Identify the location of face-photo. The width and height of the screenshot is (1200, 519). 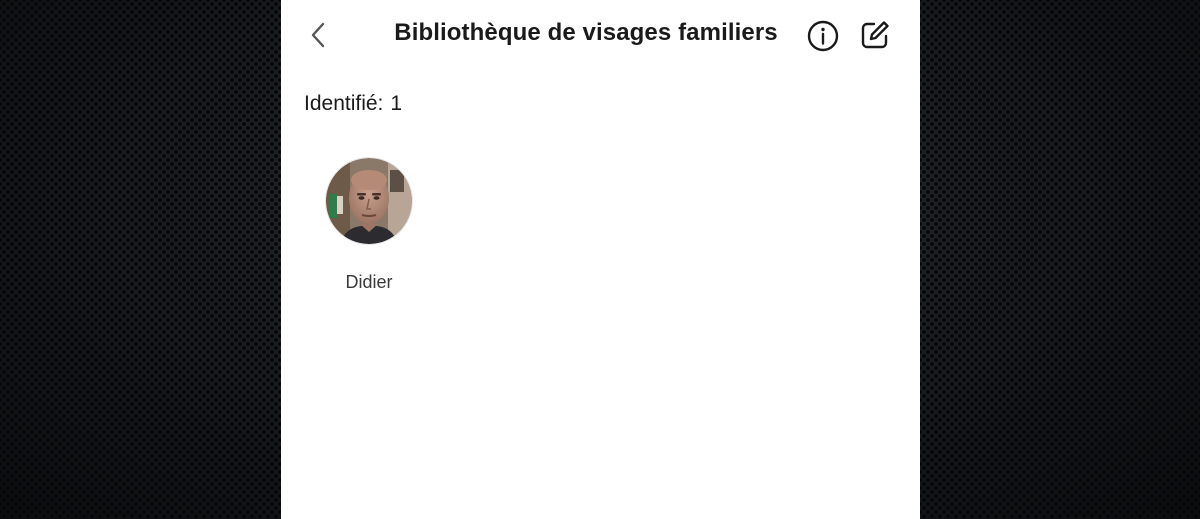
(369, 201).